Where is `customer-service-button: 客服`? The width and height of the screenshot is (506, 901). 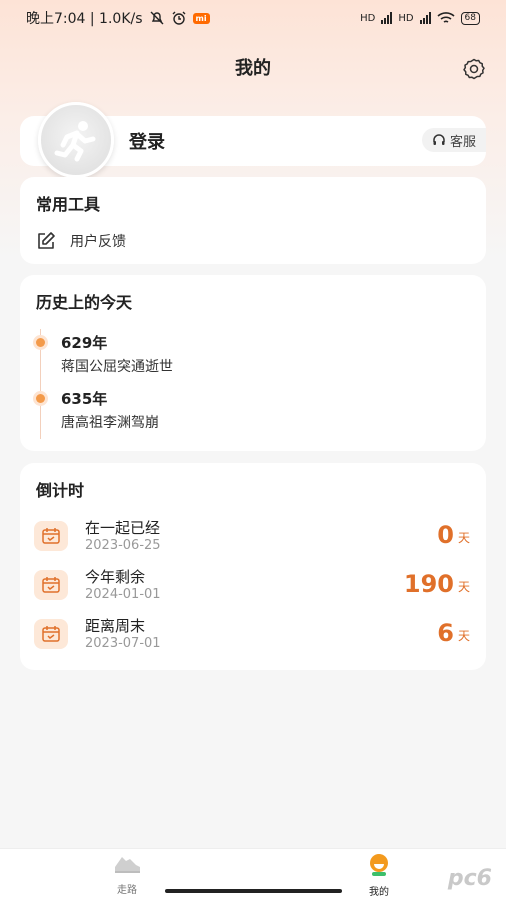 customer-service-button: 客服 is located at coordinates (453, 140).